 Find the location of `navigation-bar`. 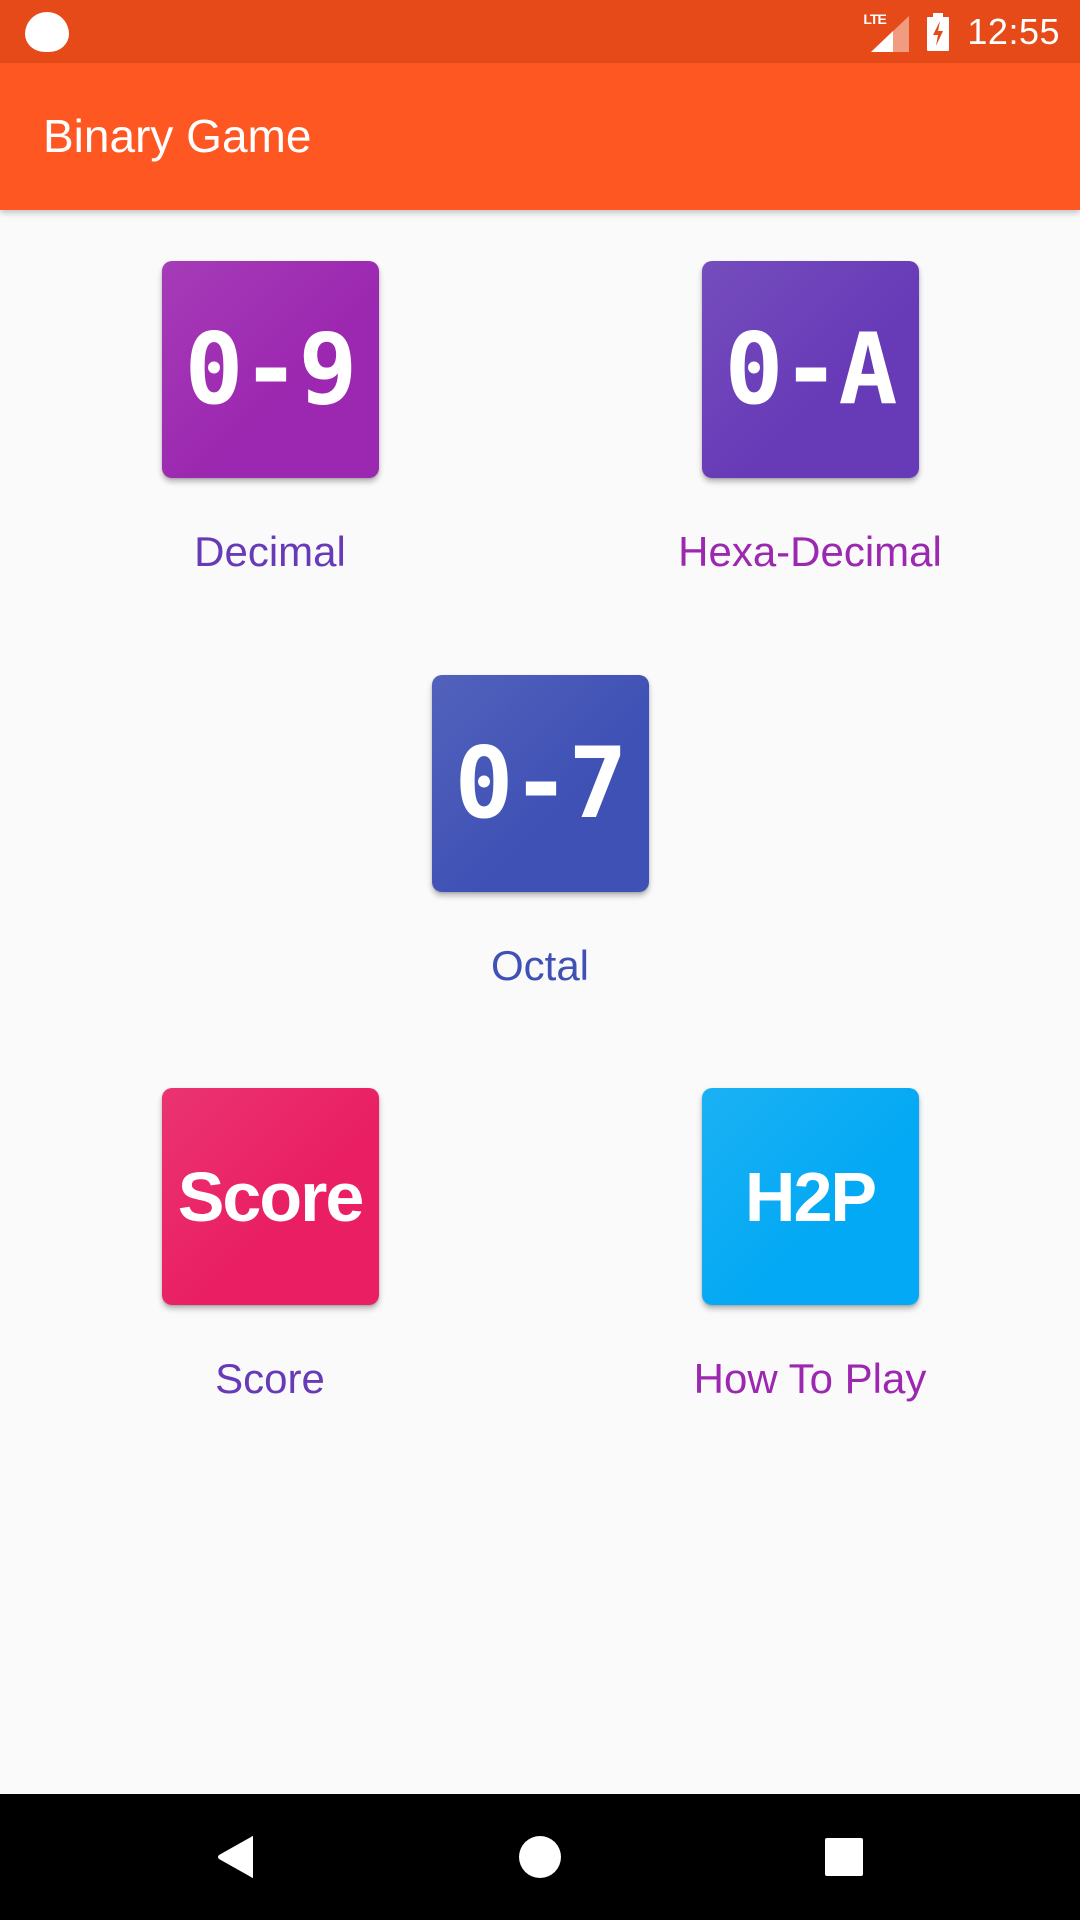

navigation-bar is located at coordinates (540, 1857).